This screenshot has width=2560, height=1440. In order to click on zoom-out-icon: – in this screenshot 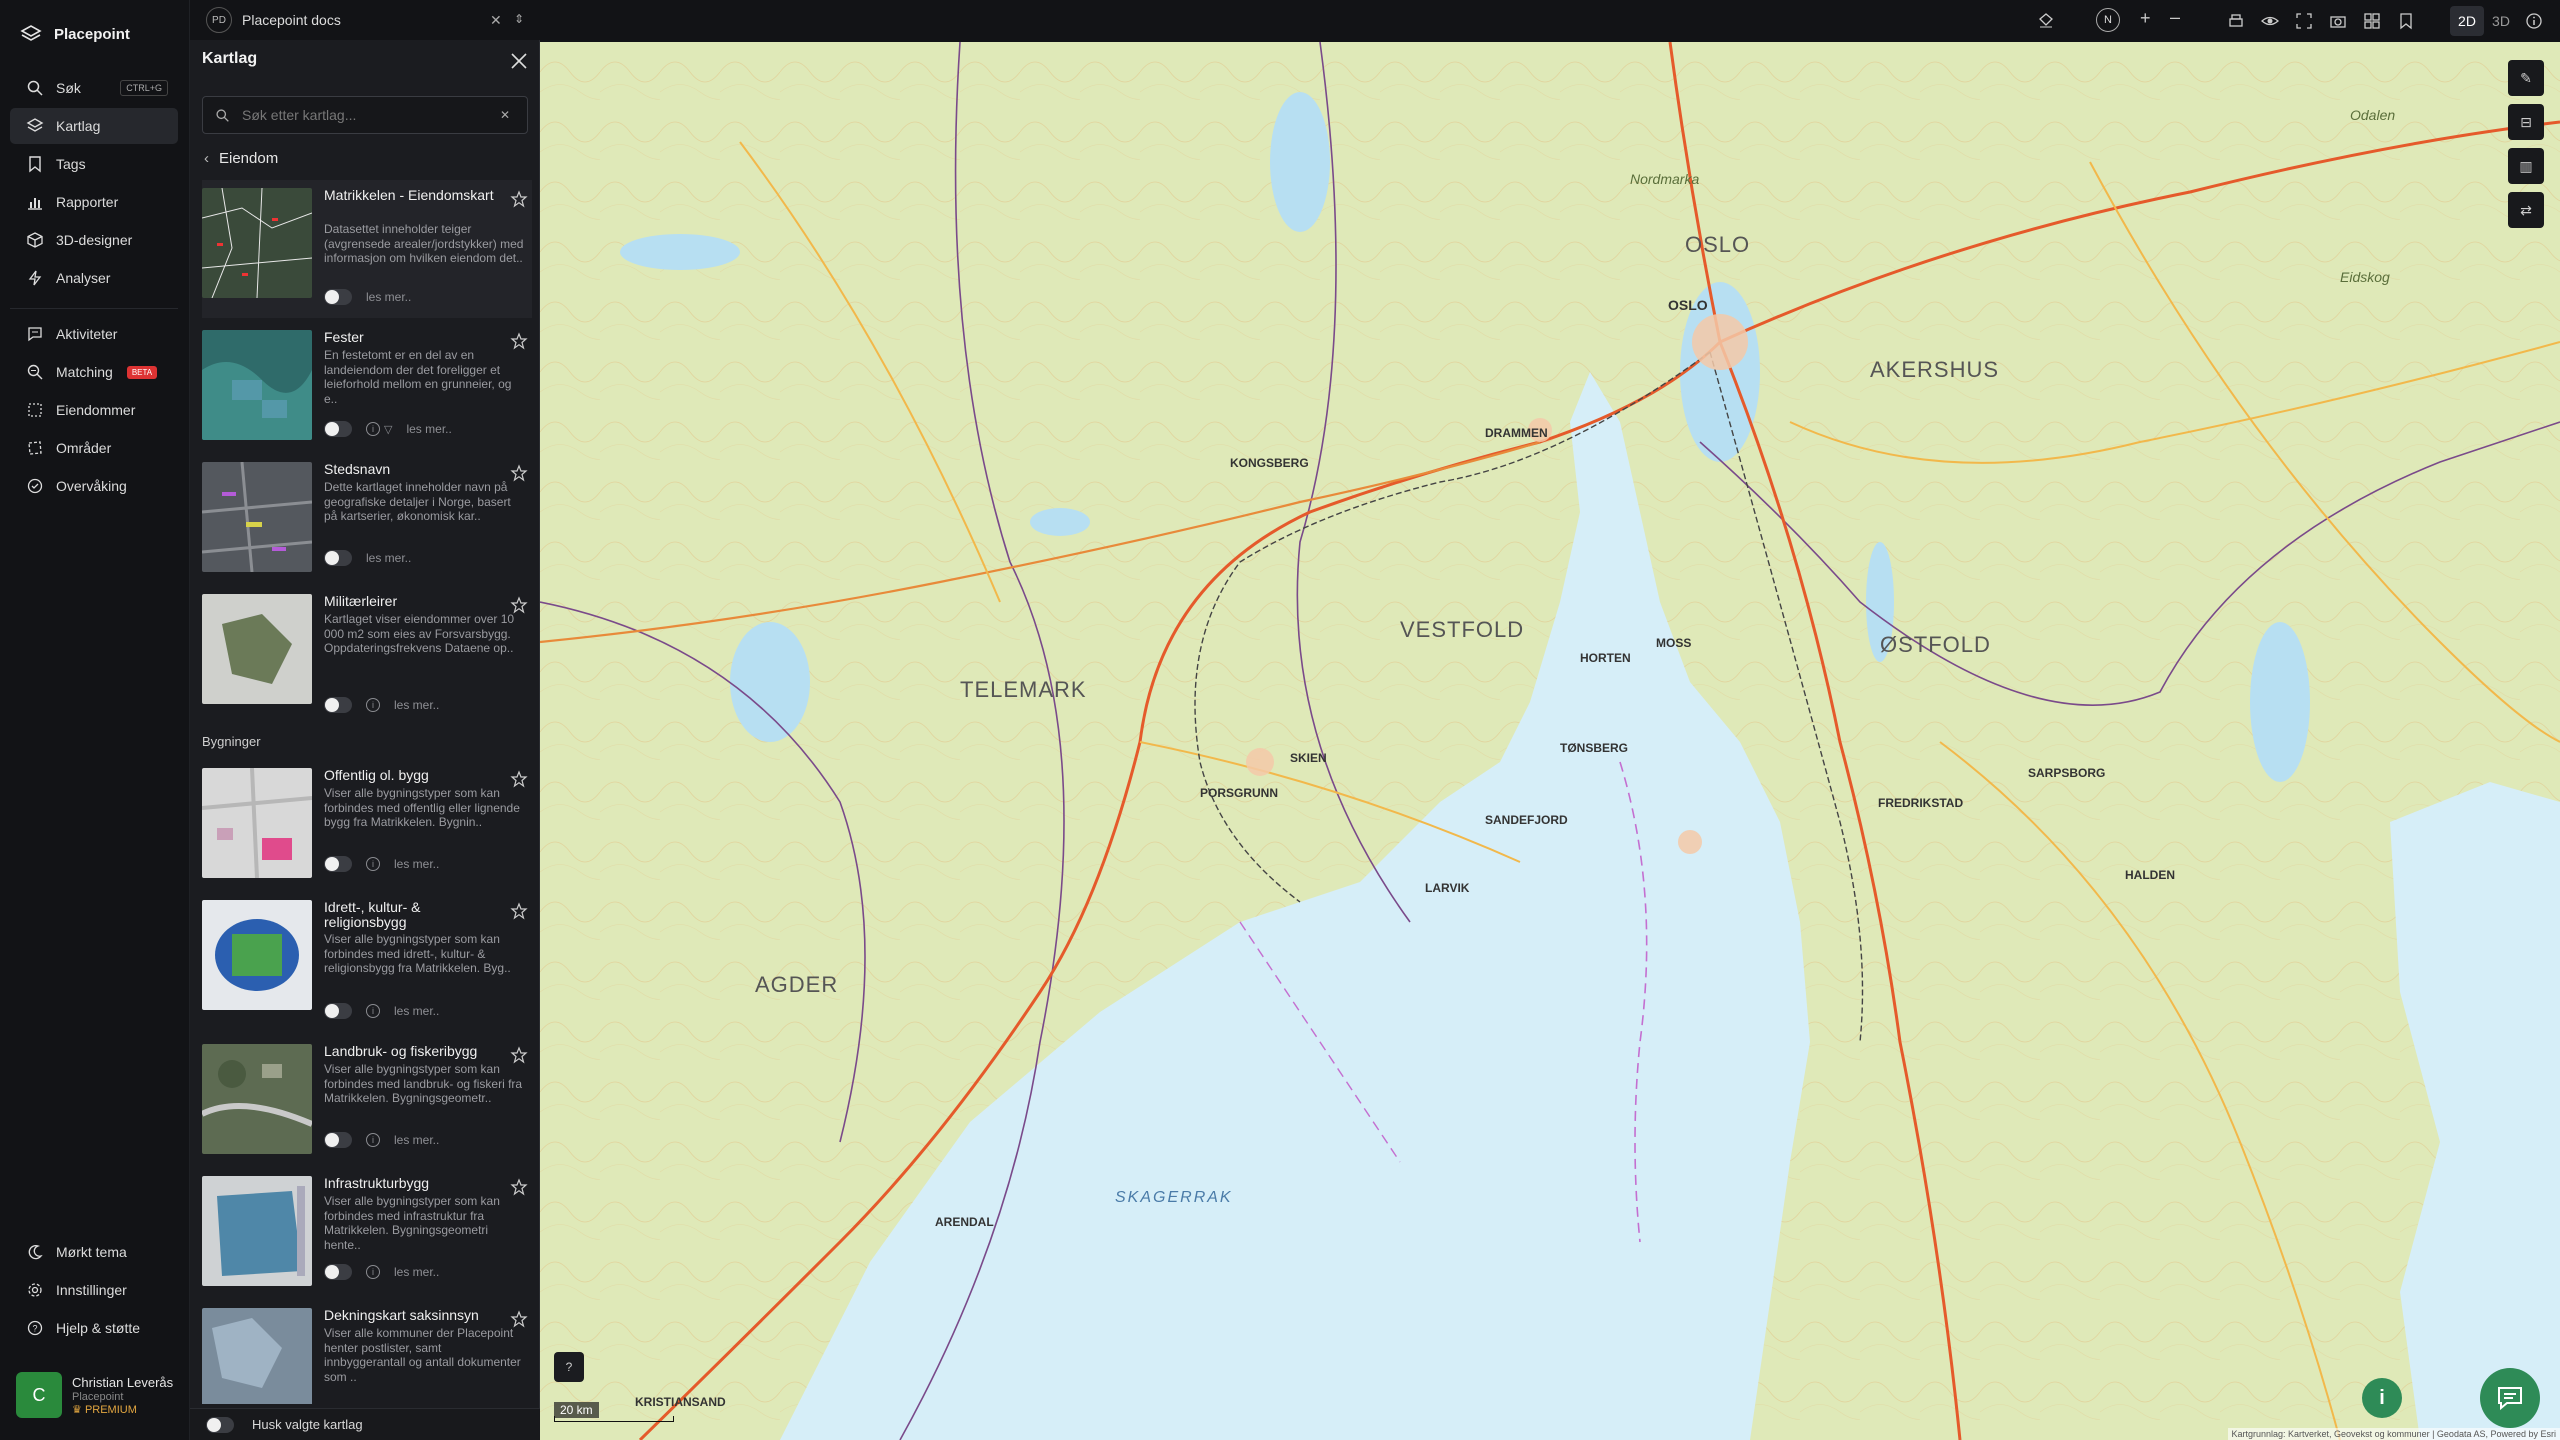, I will do `click(2175, 17)`.